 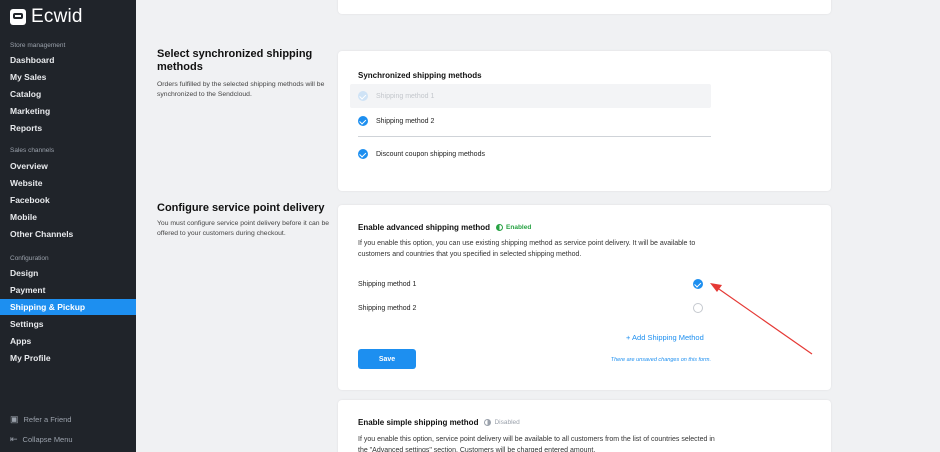 What do you see at coordinates (18, 17) in the screenshot?
I see `ecwid-logo-icon` at bounding box center [18, 17].